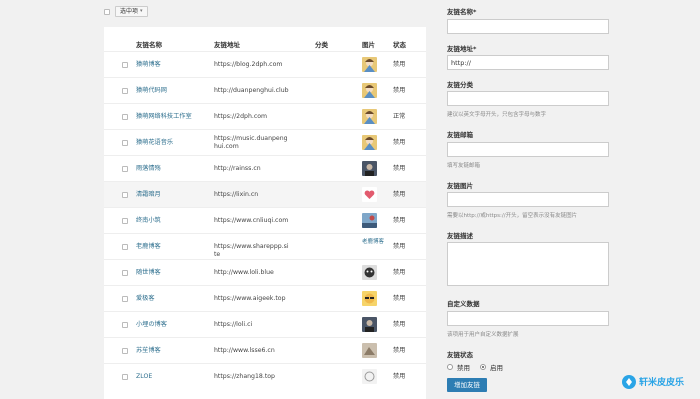 The image size is (700, 399). Describe the element at coordinates (148, 273) in the screenshot. I see `link-name: 随世博客` at that location.